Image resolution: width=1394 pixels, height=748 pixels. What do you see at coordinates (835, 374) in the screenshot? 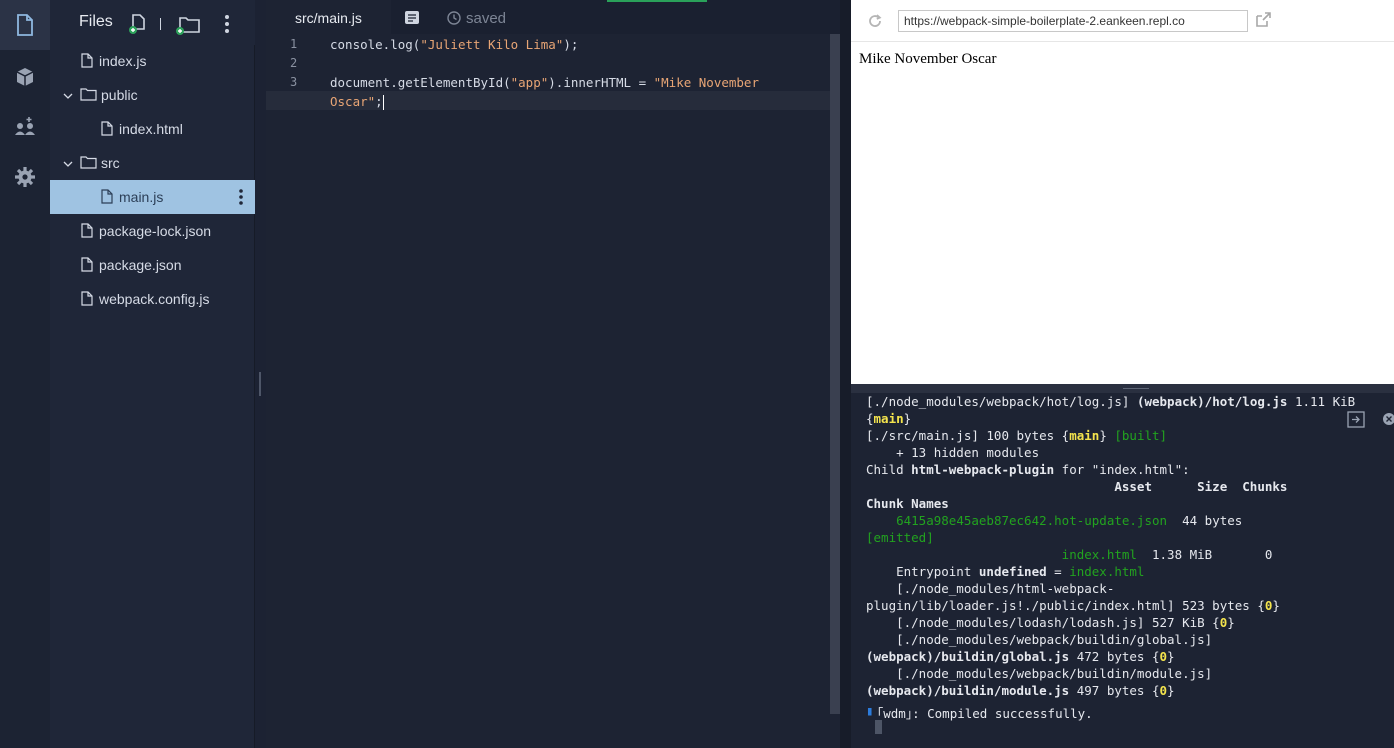
I see `editor-scrollbar` at bounding box center [835, 374].